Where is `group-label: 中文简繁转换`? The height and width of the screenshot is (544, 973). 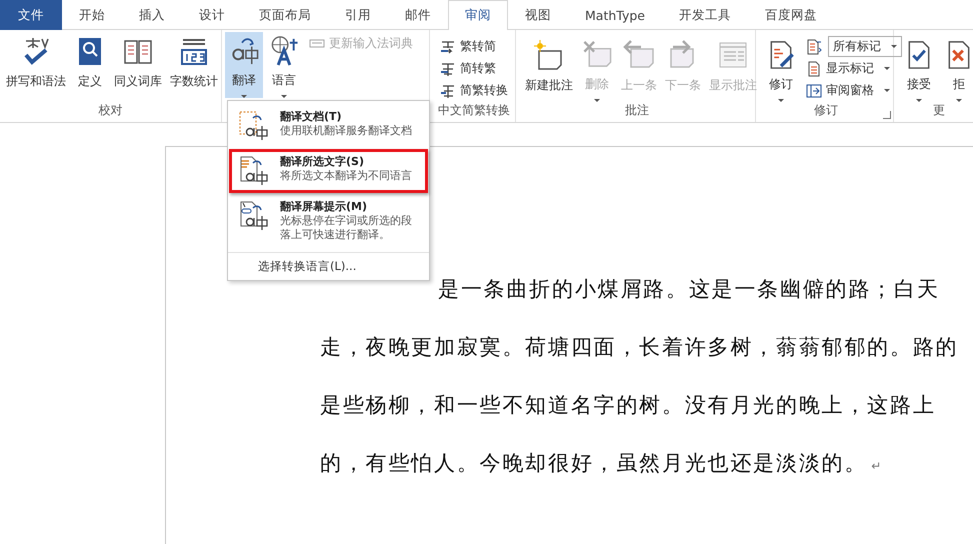 group-label: 中文简繁转换 is located at coordinates (474, 110).